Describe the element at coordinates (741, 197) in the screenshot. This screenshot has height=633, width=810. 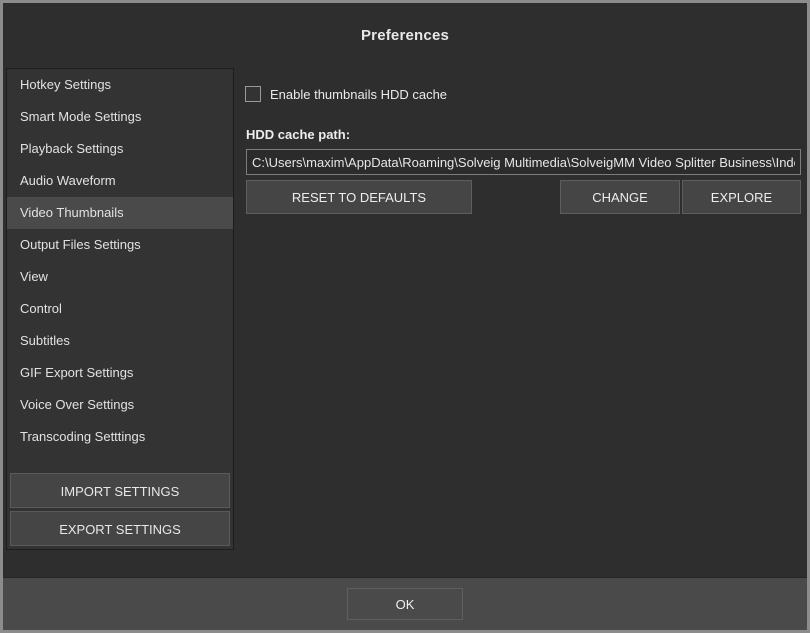
I see `explore-button: EXPLORE` at that location.